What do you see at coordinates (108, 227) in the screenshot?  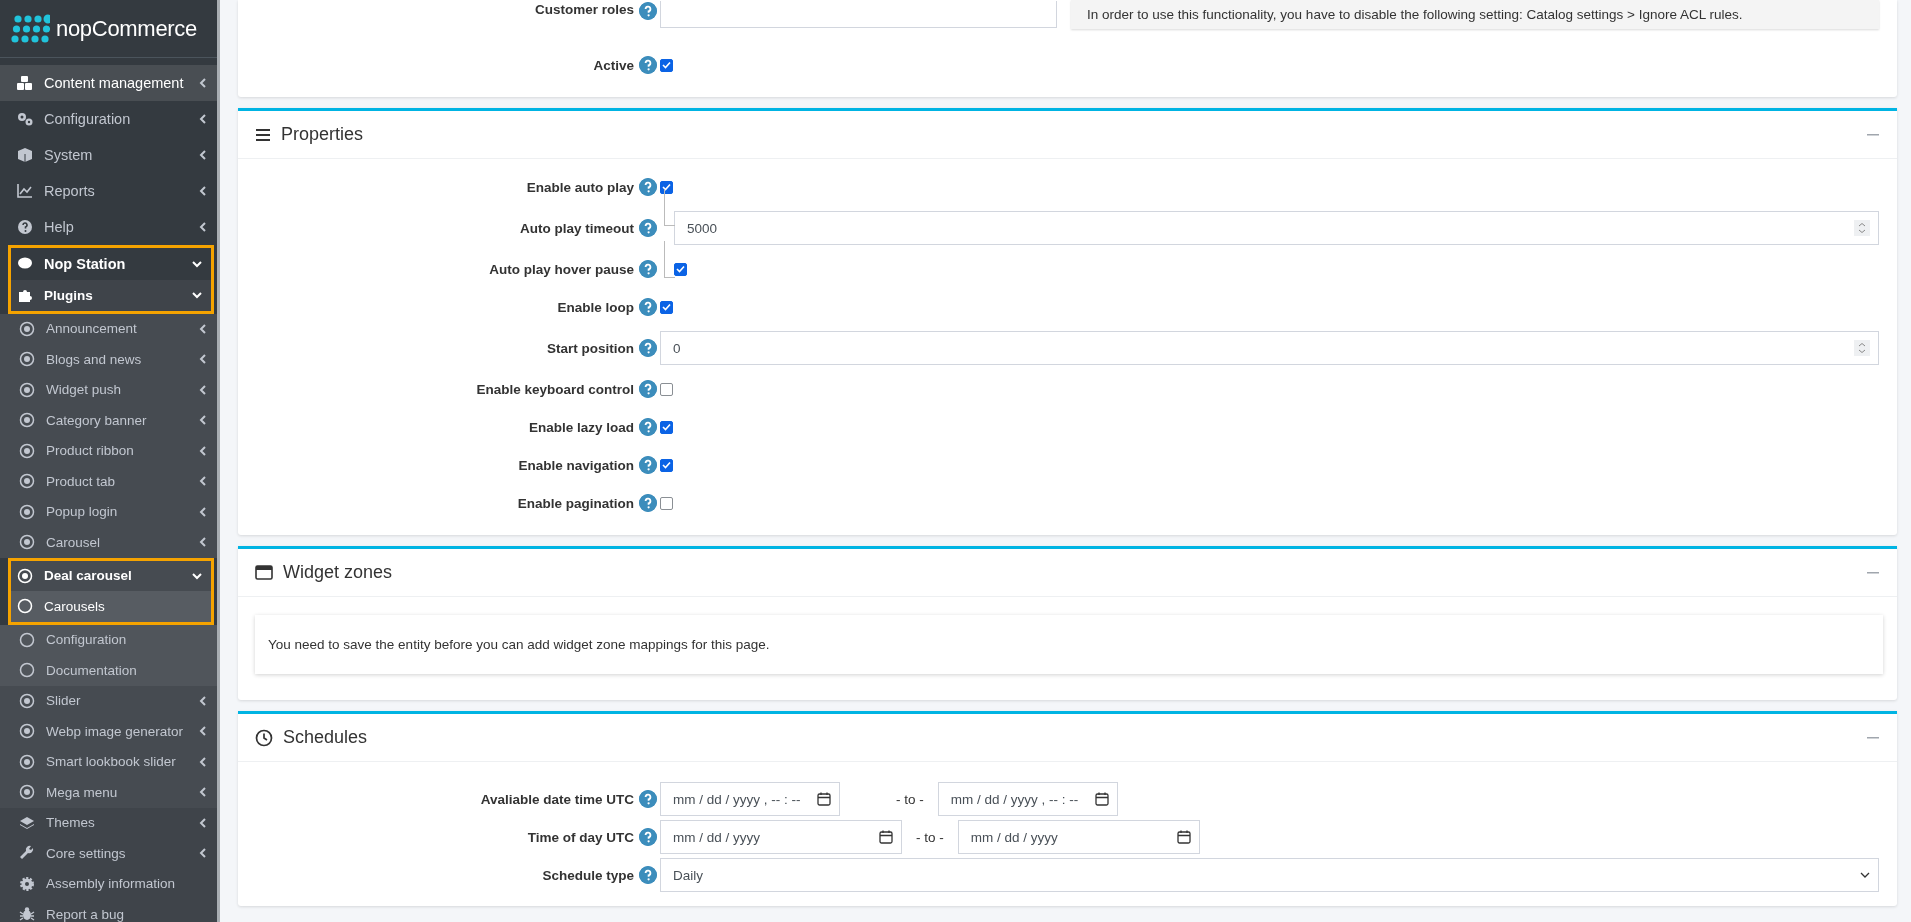 I see `sidebar-item: Help` at bounding box center [108, 227].